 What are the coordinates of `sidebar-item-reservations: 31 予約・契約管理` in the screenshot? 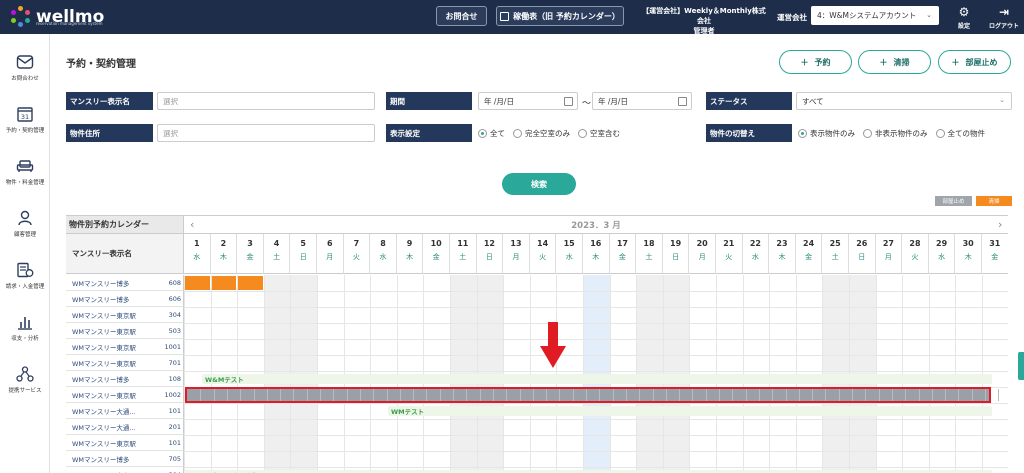 It's located at (25, 120).